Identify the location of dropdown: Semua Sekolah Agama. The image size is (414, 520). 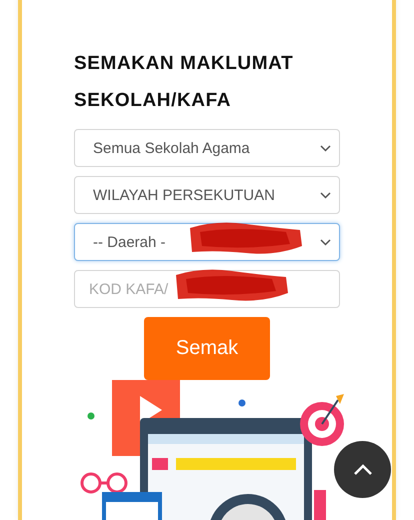
(207, 148).